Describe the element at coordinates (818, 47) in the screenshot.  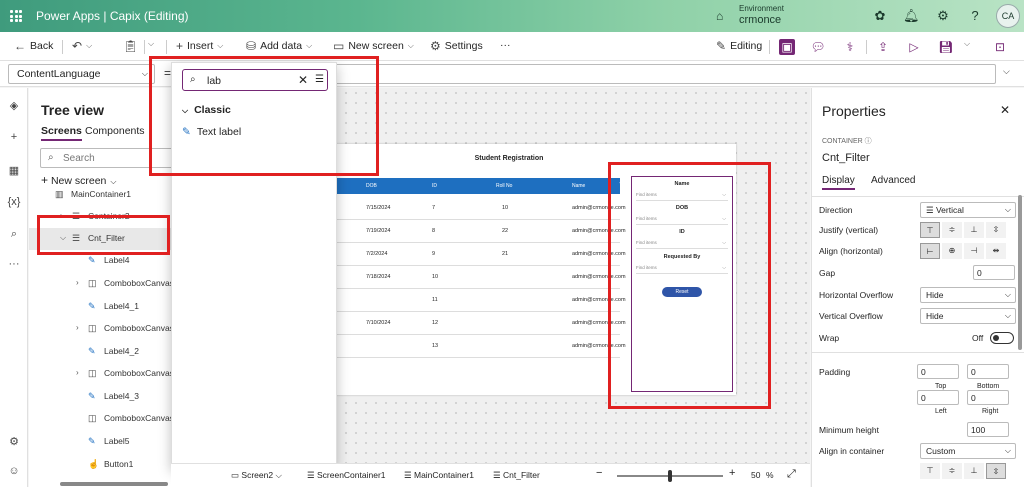
I see `comments-icon: 💬︎` at that location.